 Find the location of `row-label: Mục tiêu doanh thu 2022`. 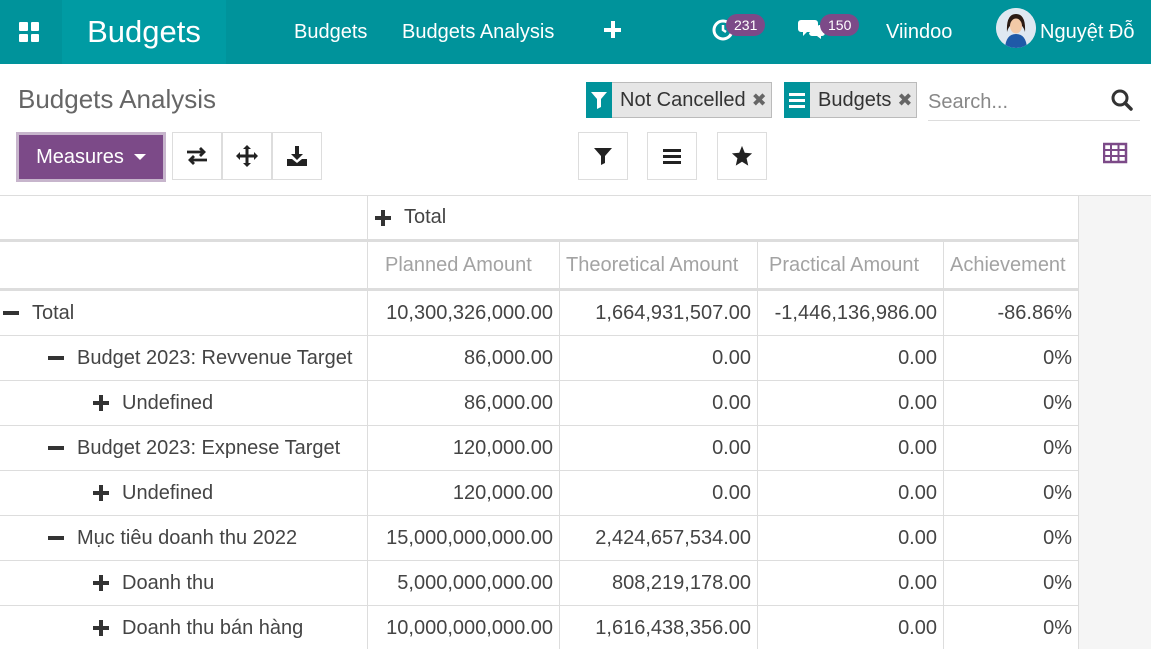

row-label: Mục tiêu doanh thu 2022 is located at coordinates (187, 537).